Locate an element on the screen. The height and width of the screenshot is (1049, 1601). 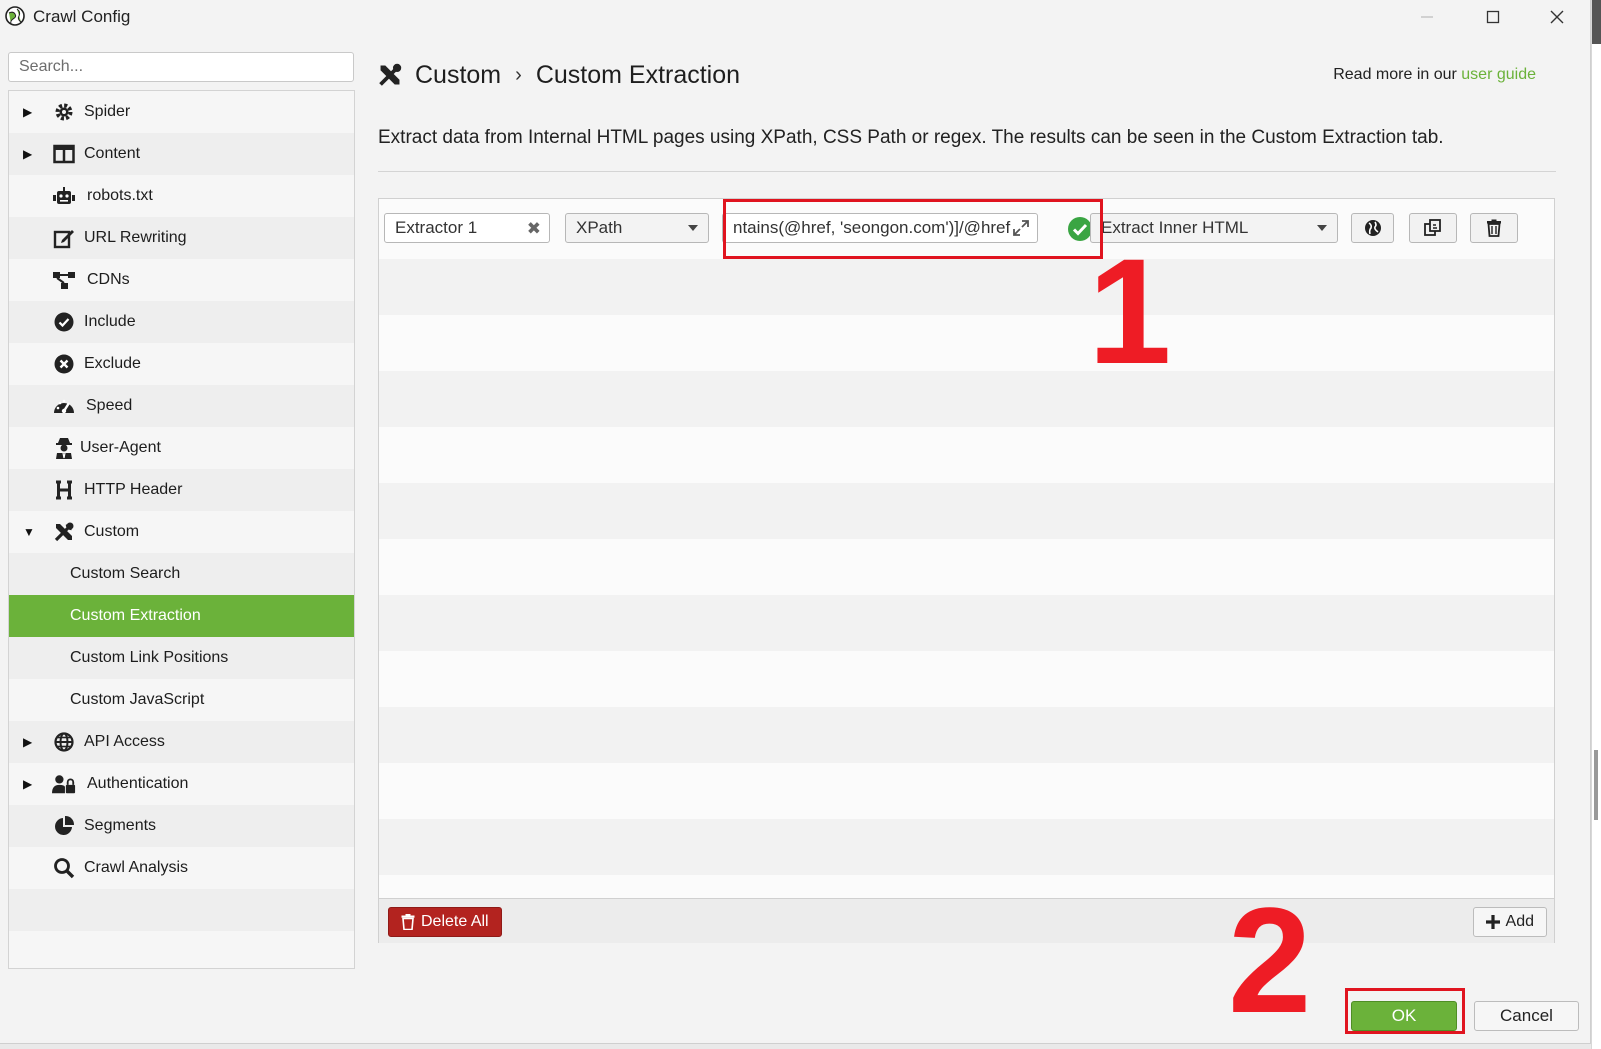
sidebar-item-user-agent: User-Agent is located at coordinates (181, 448).